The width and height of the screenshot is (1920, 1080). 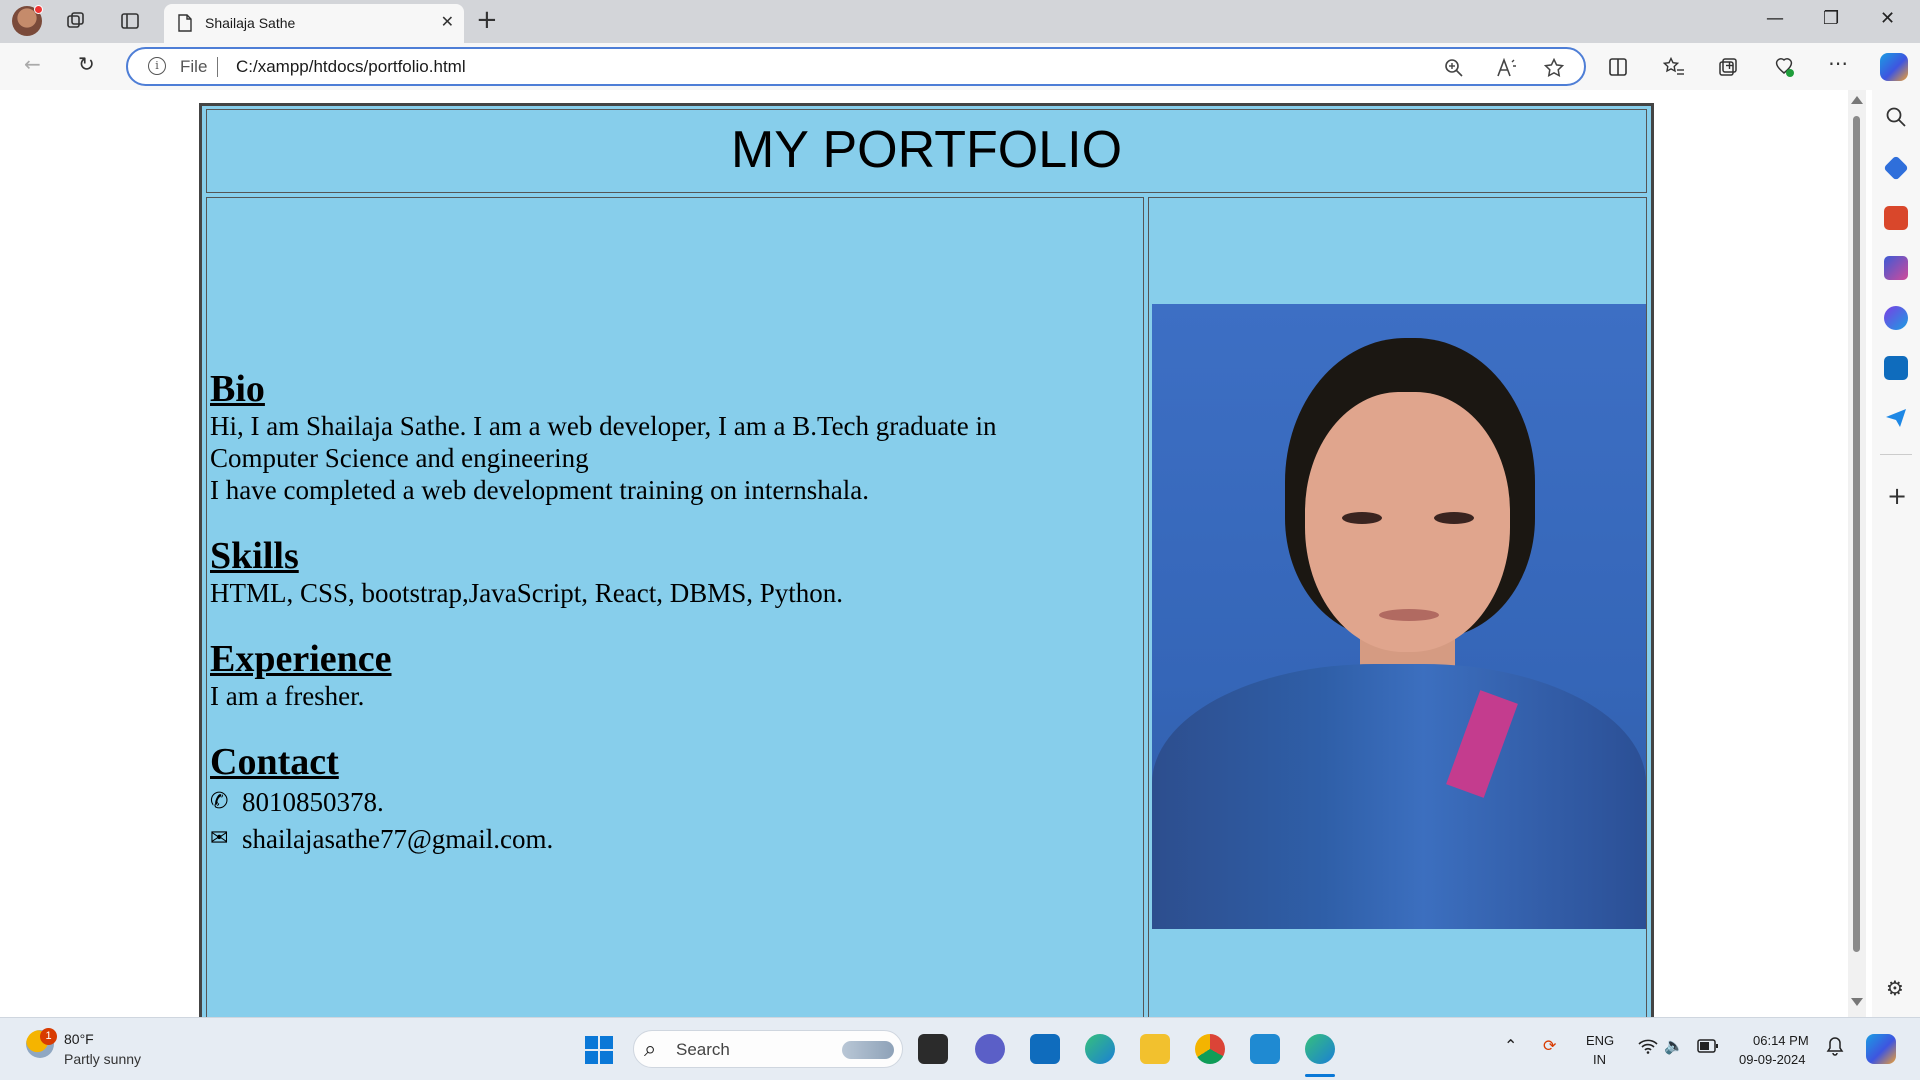 I want to click on volume-icon: 🔈, so click(x=1674, y=1045).